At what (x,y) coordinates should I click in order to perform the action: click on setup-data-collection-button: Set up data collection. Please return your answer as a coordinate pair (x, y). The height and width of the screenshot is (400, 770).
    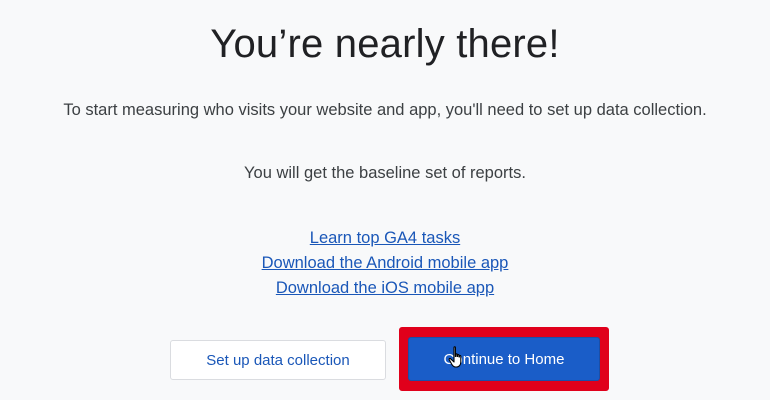
    Looking at the image, I should click on (278, 360).